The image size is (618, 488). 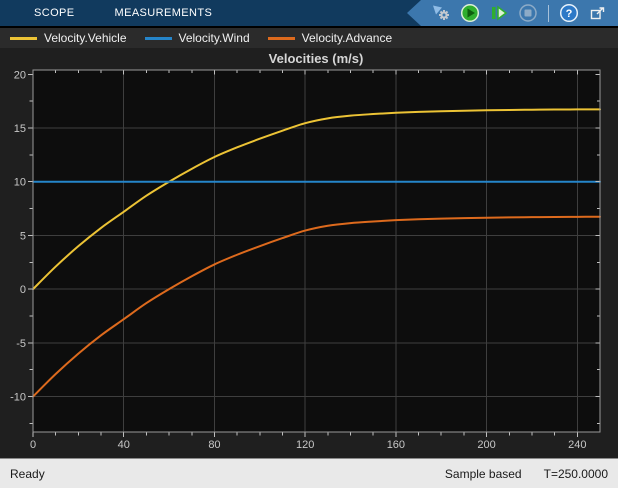 I want to click on dock-window-button, so click(x=598, y=13).